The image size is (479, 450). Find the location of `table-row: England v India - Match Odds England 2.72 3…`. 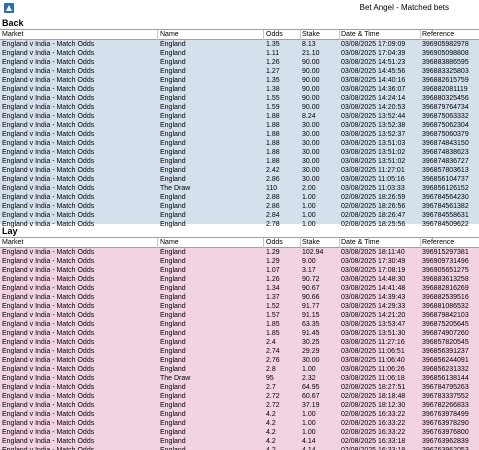

table-row: England v India - Match Odds England 2.72 3… is located at coordinates (239, 405).